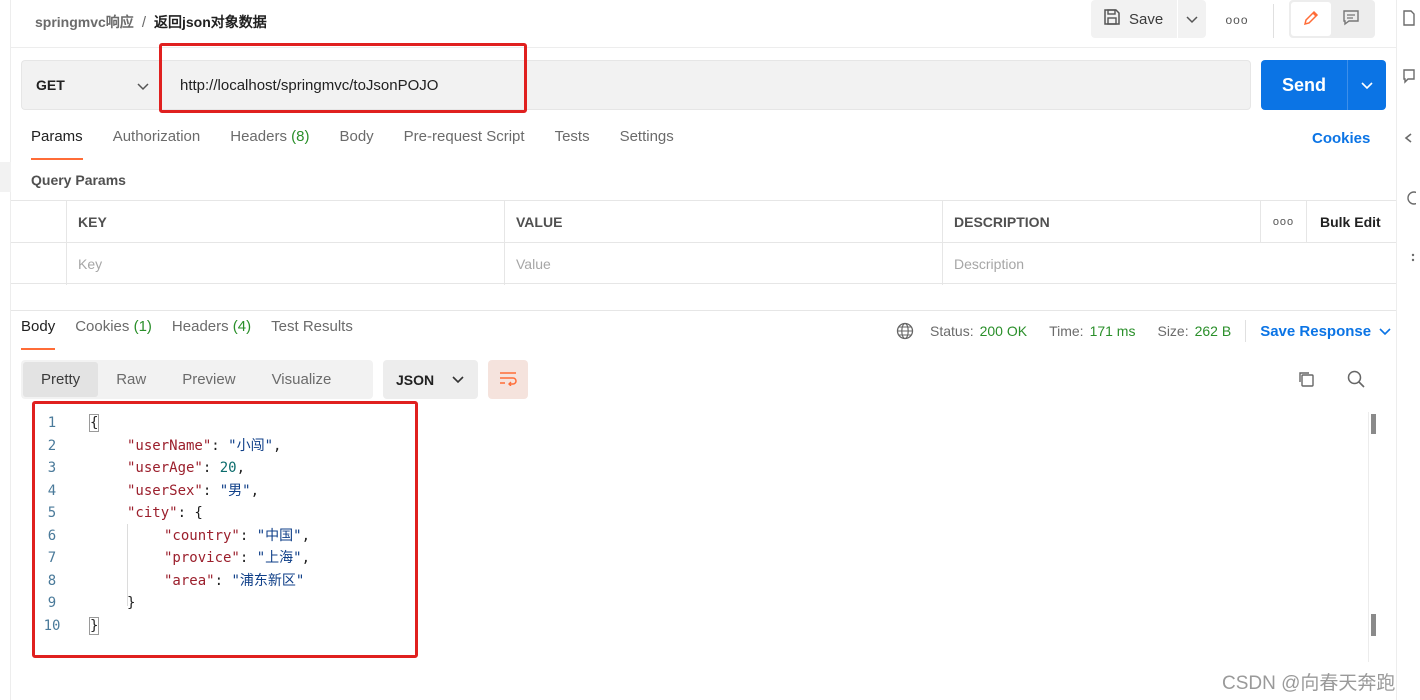 The image size is (1420, 700). Describe the element at coordinates (724, 264) in the screenshot. I see `value-input: Value` at that location.